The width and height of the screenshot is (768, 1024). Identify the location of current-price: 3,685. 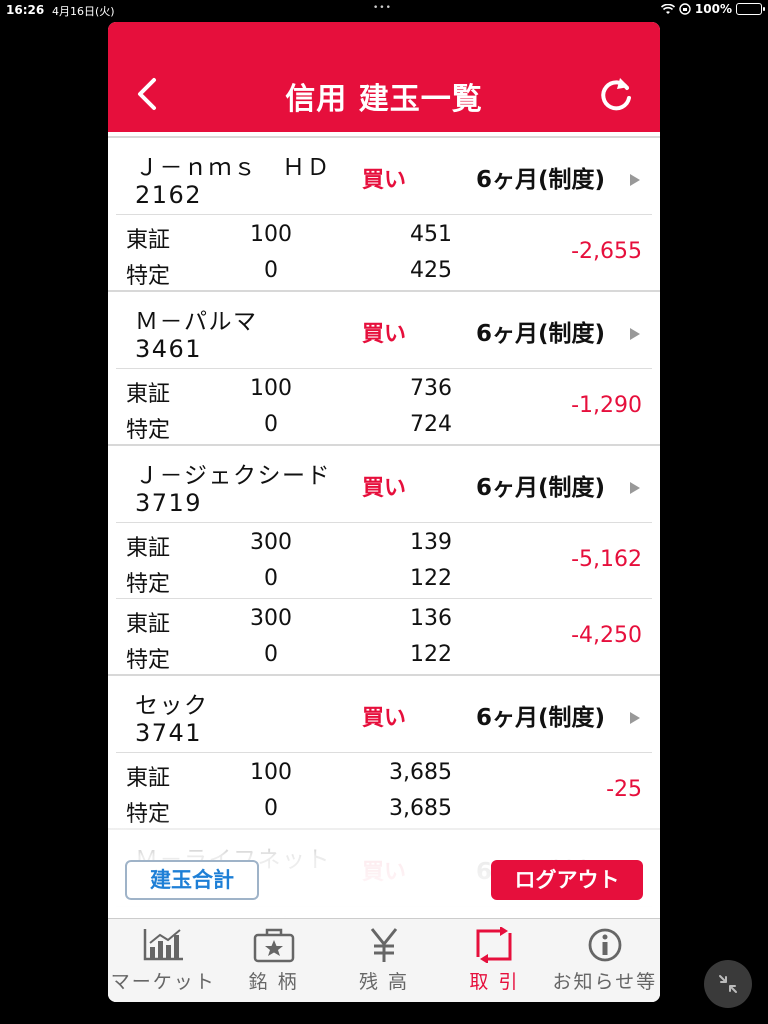
(420, 808).